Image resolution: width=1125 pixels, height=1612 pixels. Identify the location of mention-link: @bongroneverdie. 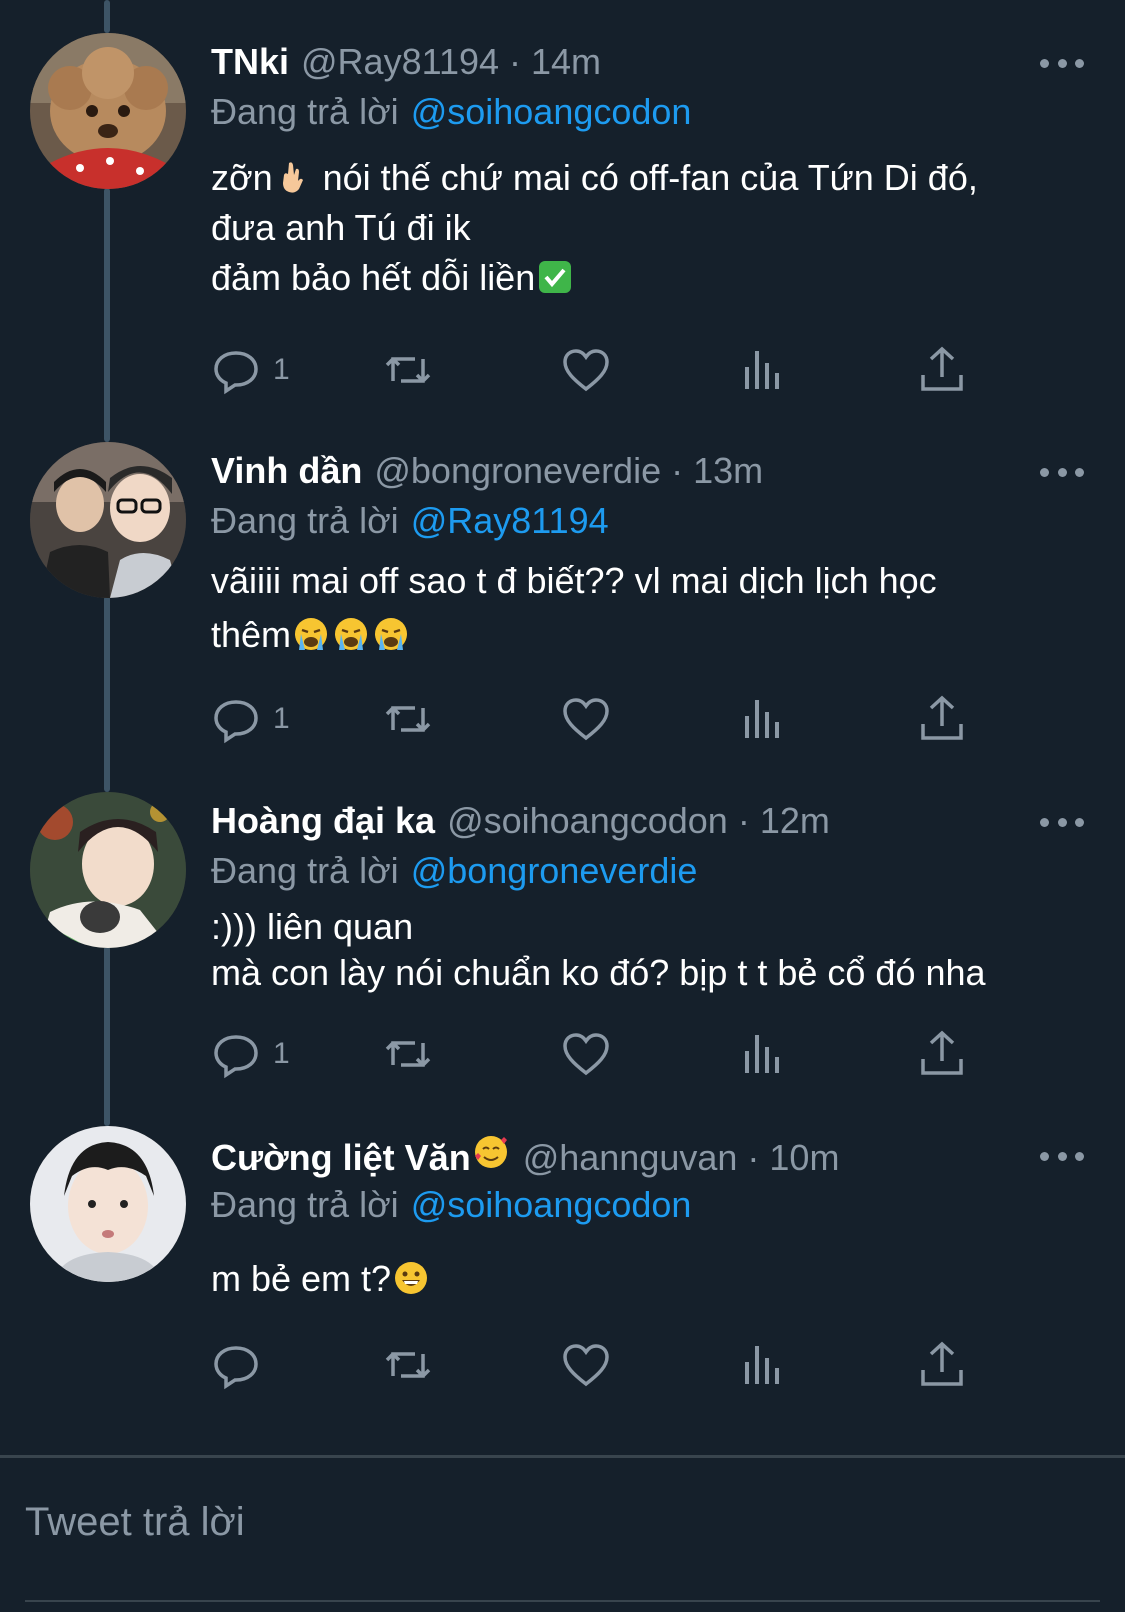
(554, 870).